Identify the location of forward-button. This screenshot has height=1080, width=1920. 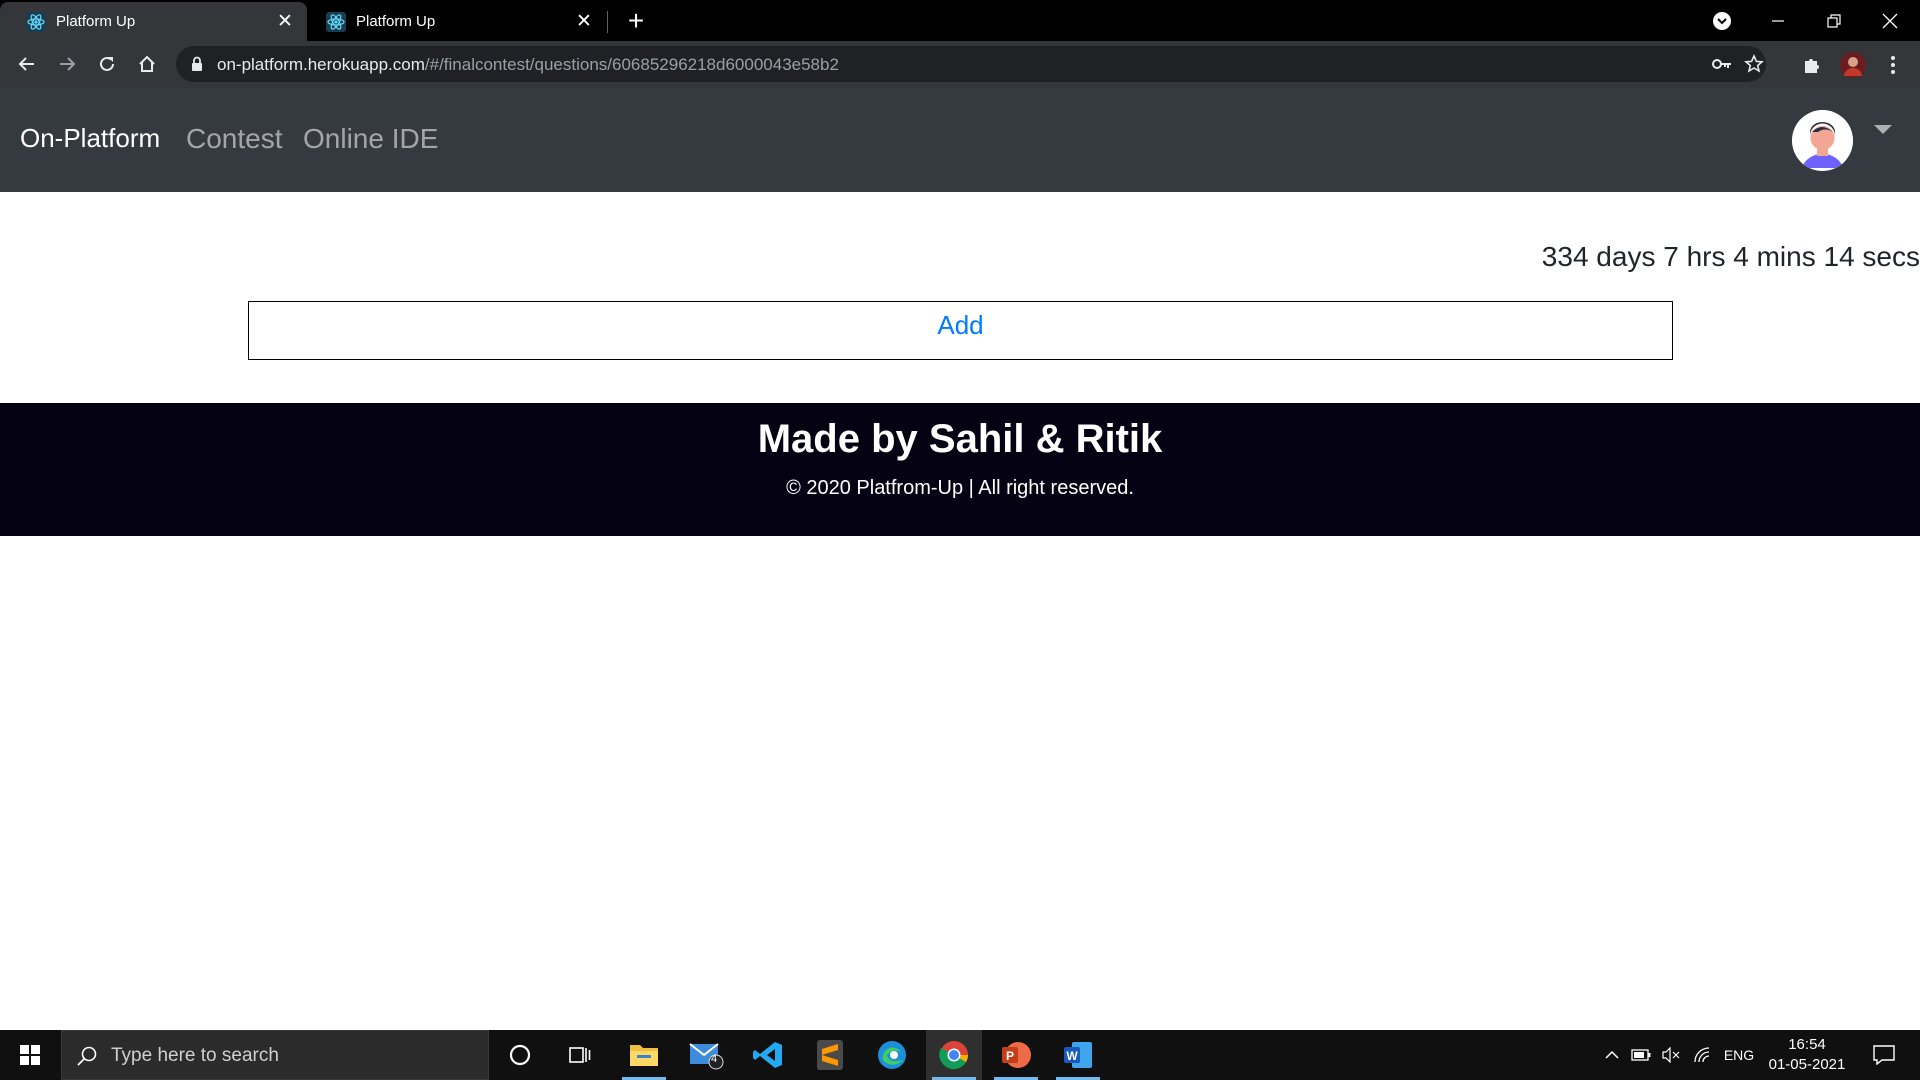
(67, 64).